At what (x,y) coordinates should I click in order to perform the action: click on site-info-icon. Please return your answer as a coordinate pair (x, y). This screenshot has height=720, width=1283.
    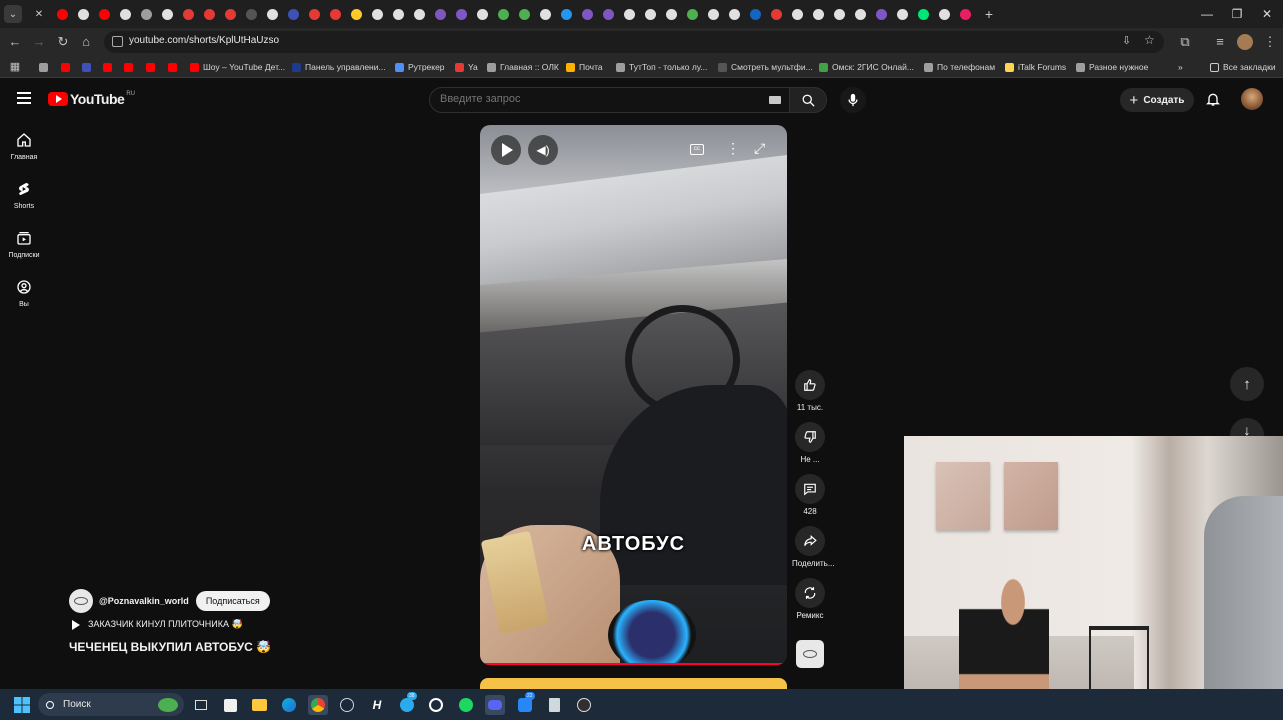
    Looking at the image, I should click on (117, 41).